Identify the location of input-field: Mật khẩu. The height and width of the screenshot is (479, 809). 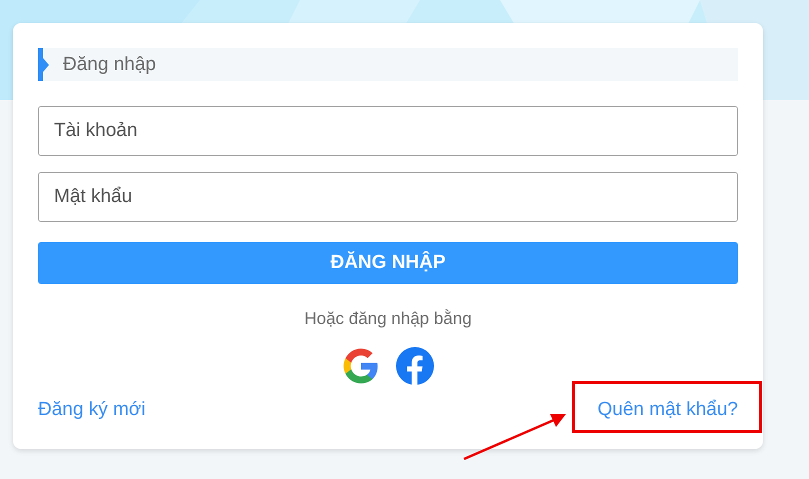
(388, 197).